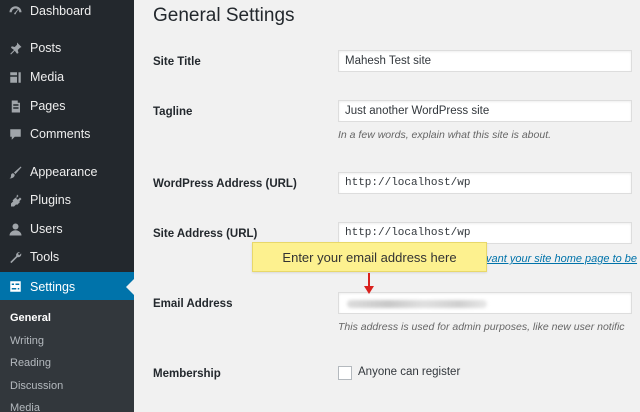 This screenshot has height=412, width=640. I want to click on page-title: General Settings, so click(224, 15).